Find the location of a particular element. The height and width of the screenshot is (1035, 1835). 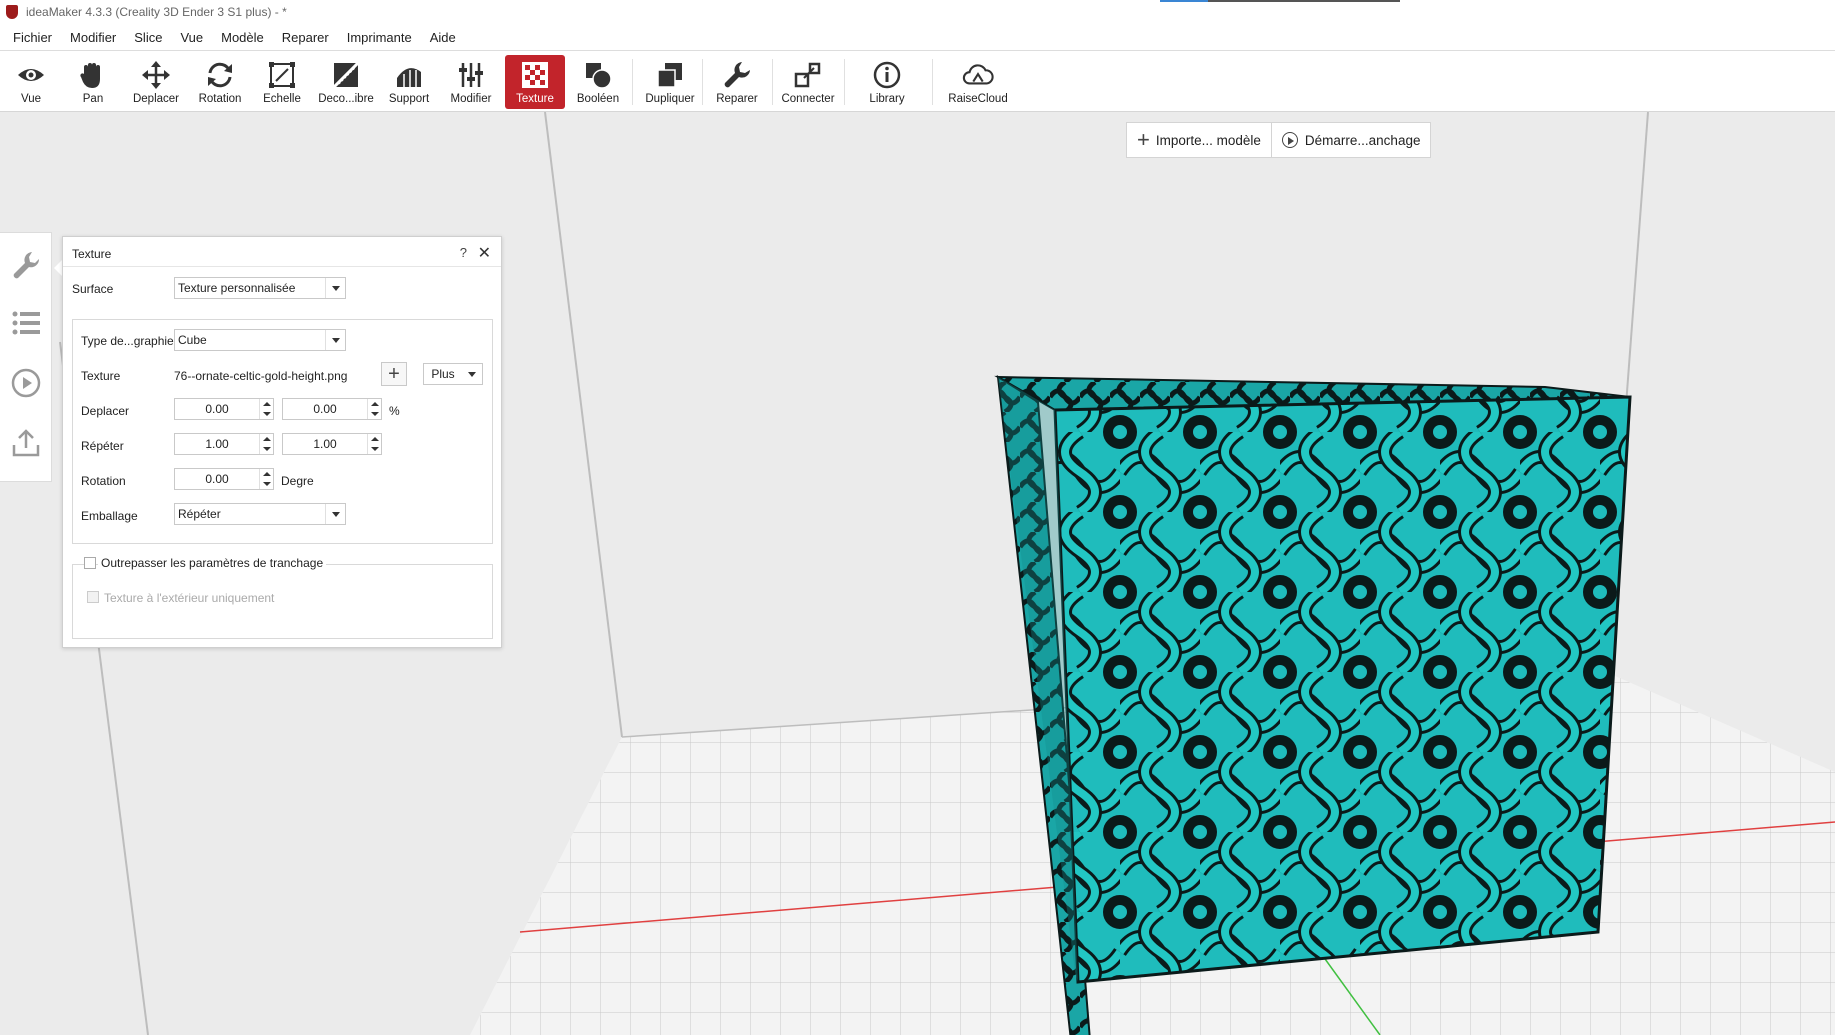

surface-label: Surface is located at coordinates (93, 289).